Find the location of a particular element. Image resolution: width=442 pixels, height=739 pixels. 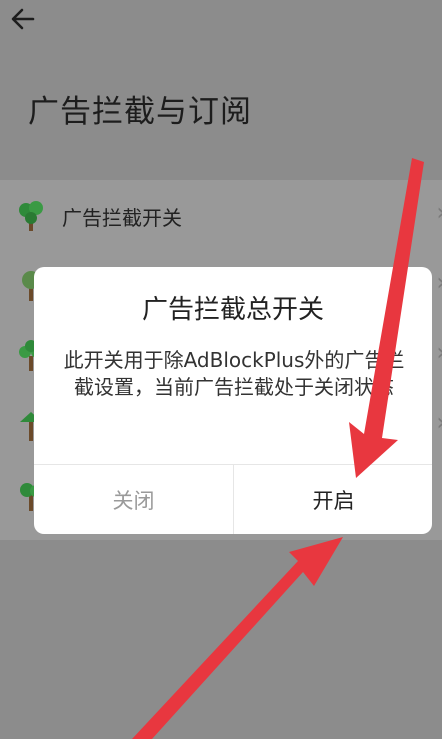

sidebar-item-label: 广告拦截开关 is located at coordinates (122, 218).